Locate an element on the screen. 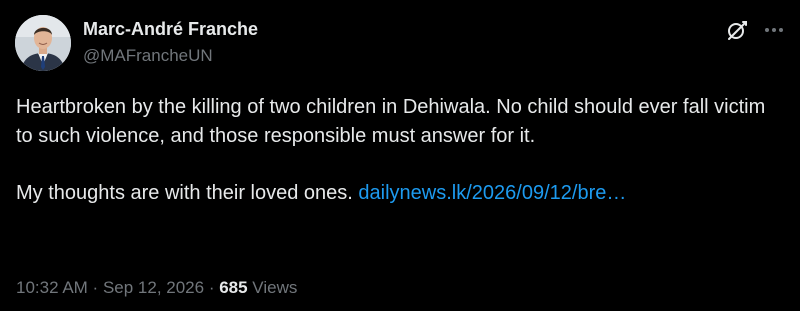 The width and height of the screenshot is (800, 311). tweet-paragraph-2-text: My thoughts are with their loved ones. is located at coordinates (187, 192).